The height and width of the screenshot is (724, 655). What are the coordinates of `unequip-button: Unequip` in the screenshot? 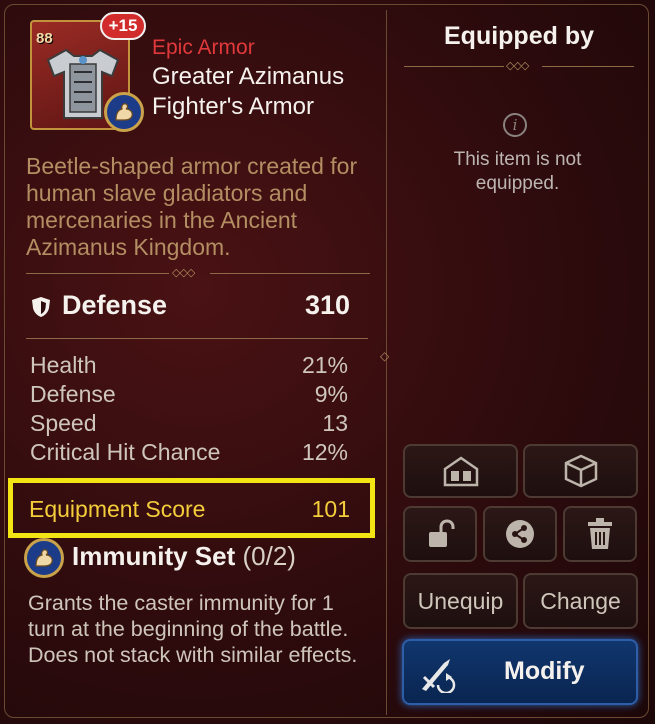 It's located at (460, 601).